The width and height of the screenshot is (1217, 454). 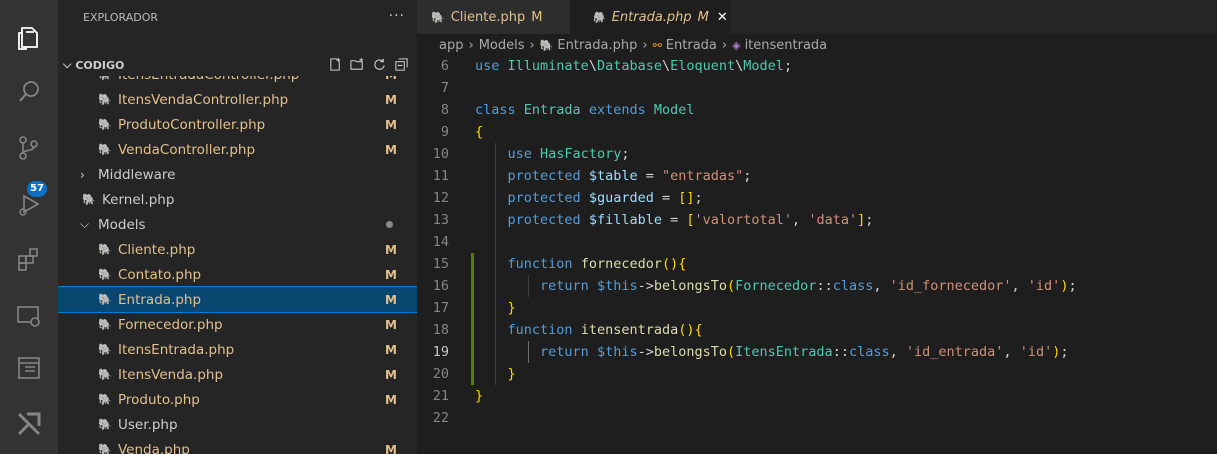 What do you see at coordinates (368, 64) in the screenshot?
I see `section-actions` at bounding box center [368, 64].